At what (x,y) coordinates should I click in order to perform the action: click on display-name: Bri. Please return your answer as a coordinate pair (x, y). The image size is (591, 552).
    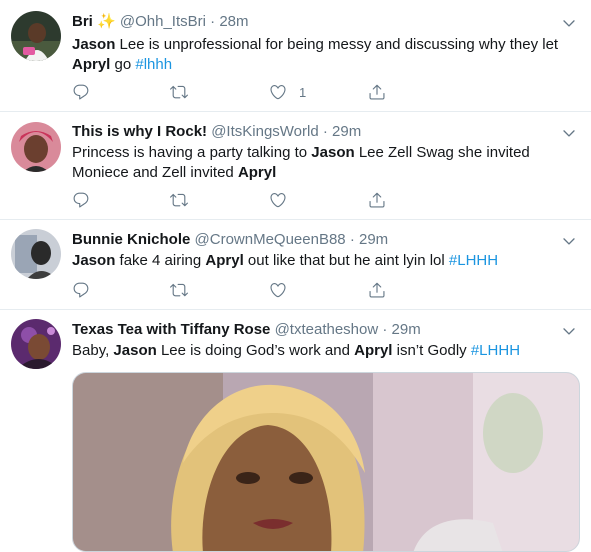
    Looking at the image, I should click on (82, 21).